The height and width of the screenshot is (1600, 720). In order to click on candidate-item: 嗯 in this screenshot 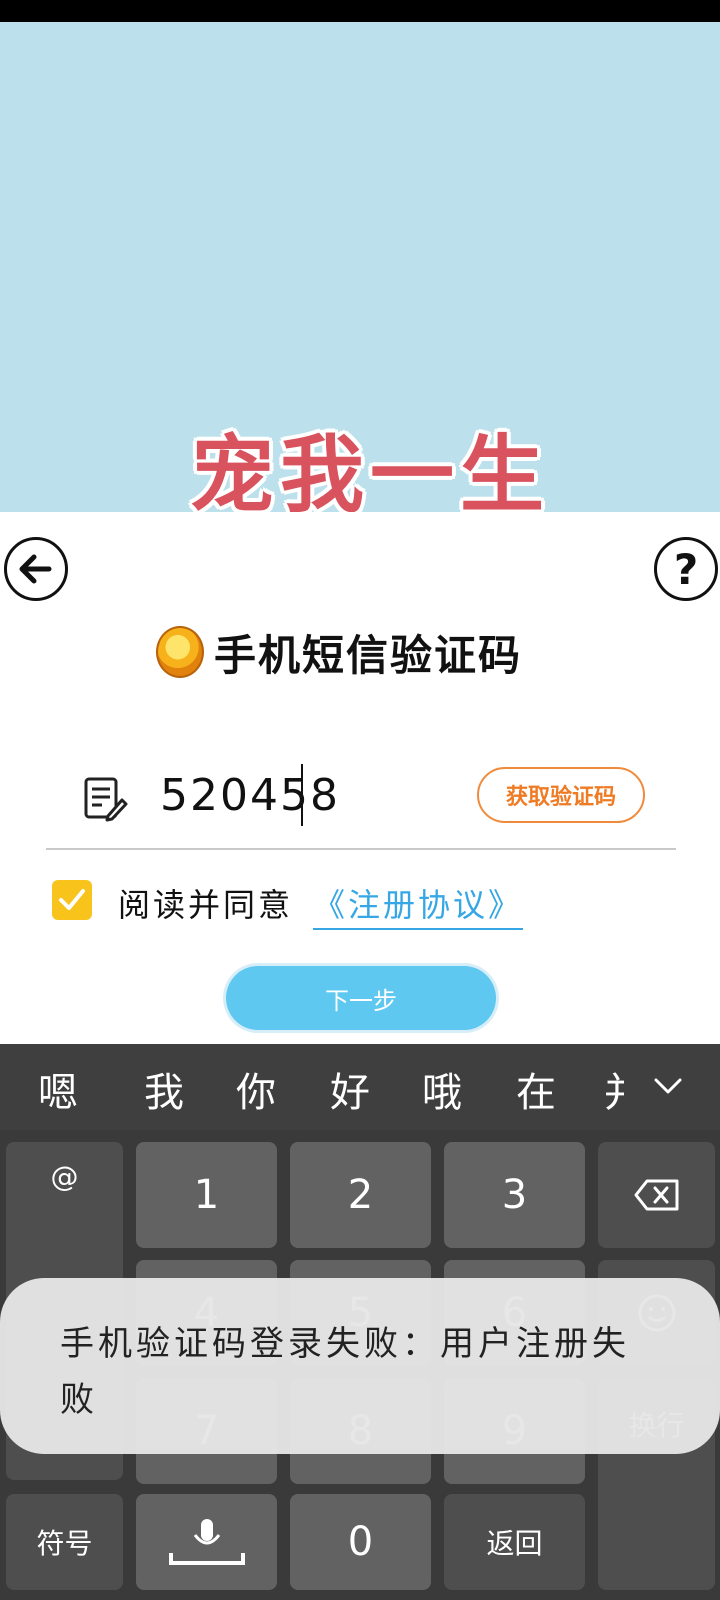, I will do `click(58, 1089)`.